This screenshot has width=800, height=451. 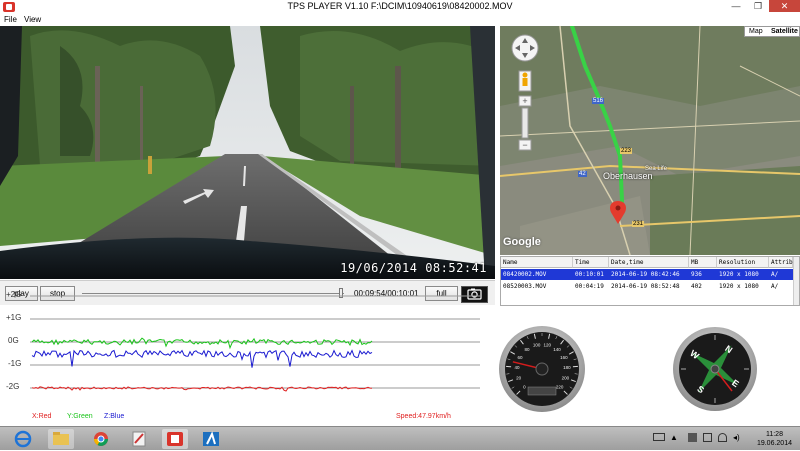 What do you see at coordinates (61, 439) in the screenshot?
I see `explorer-icon` at bounding box center [61, 439].